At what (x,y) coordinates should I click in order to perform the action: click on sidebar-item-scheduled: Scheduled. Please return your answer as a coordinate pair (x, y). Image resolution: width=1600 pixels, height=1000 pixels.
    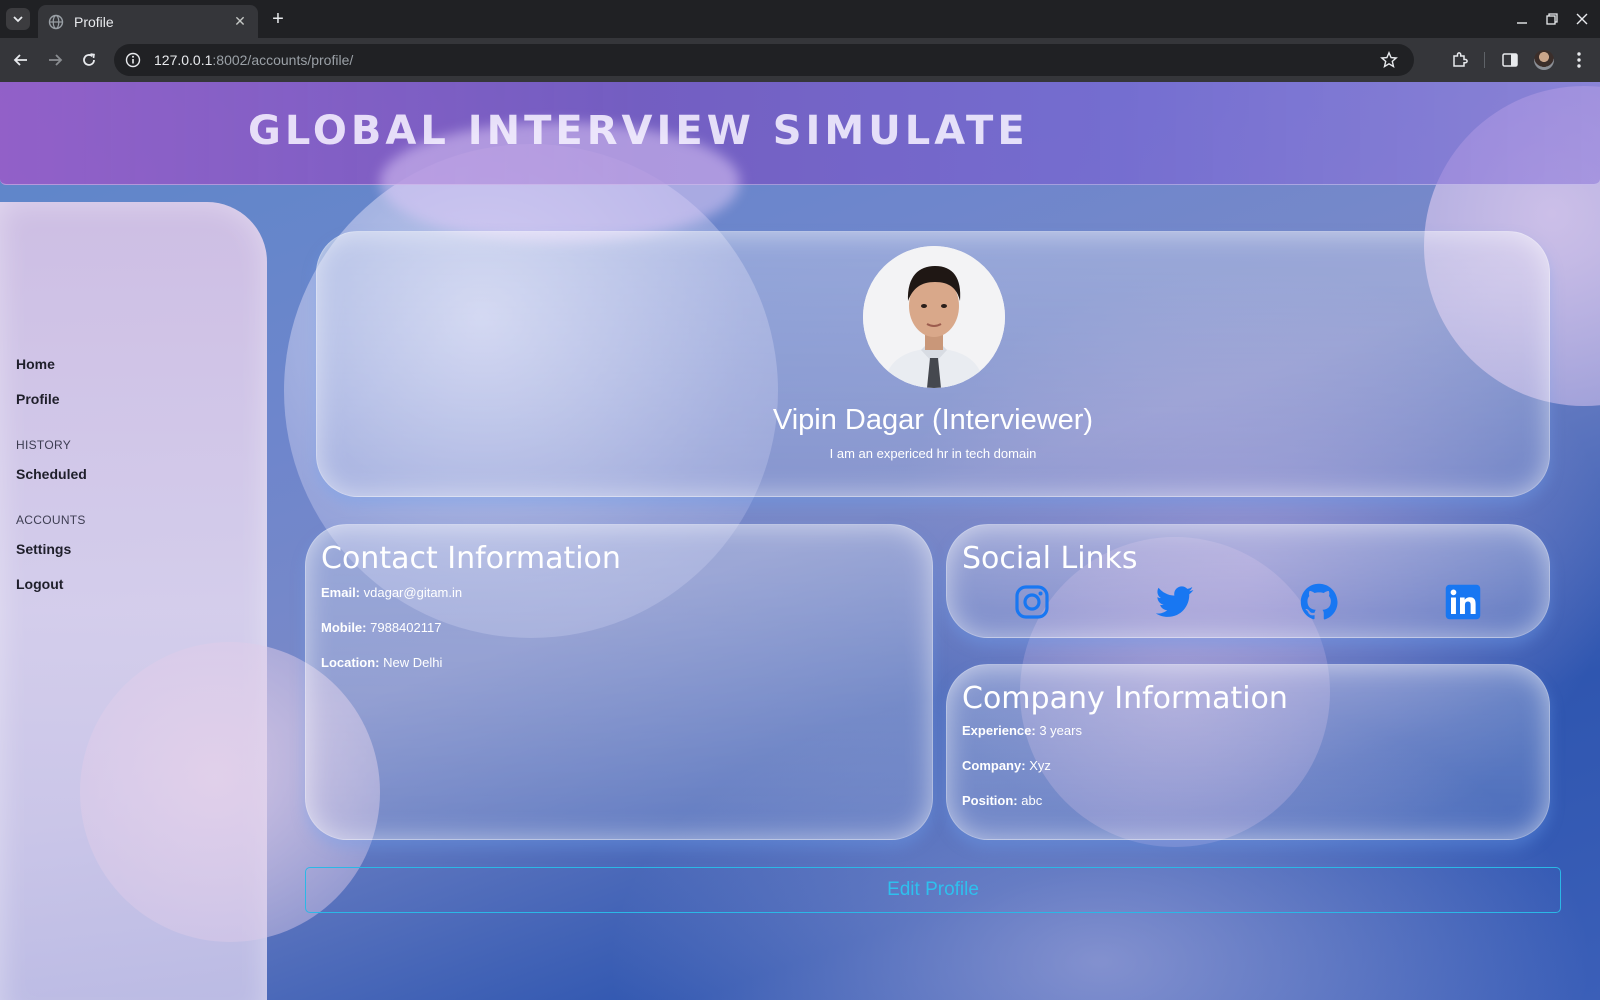
    Looking at the image, I should click on (51, 474).